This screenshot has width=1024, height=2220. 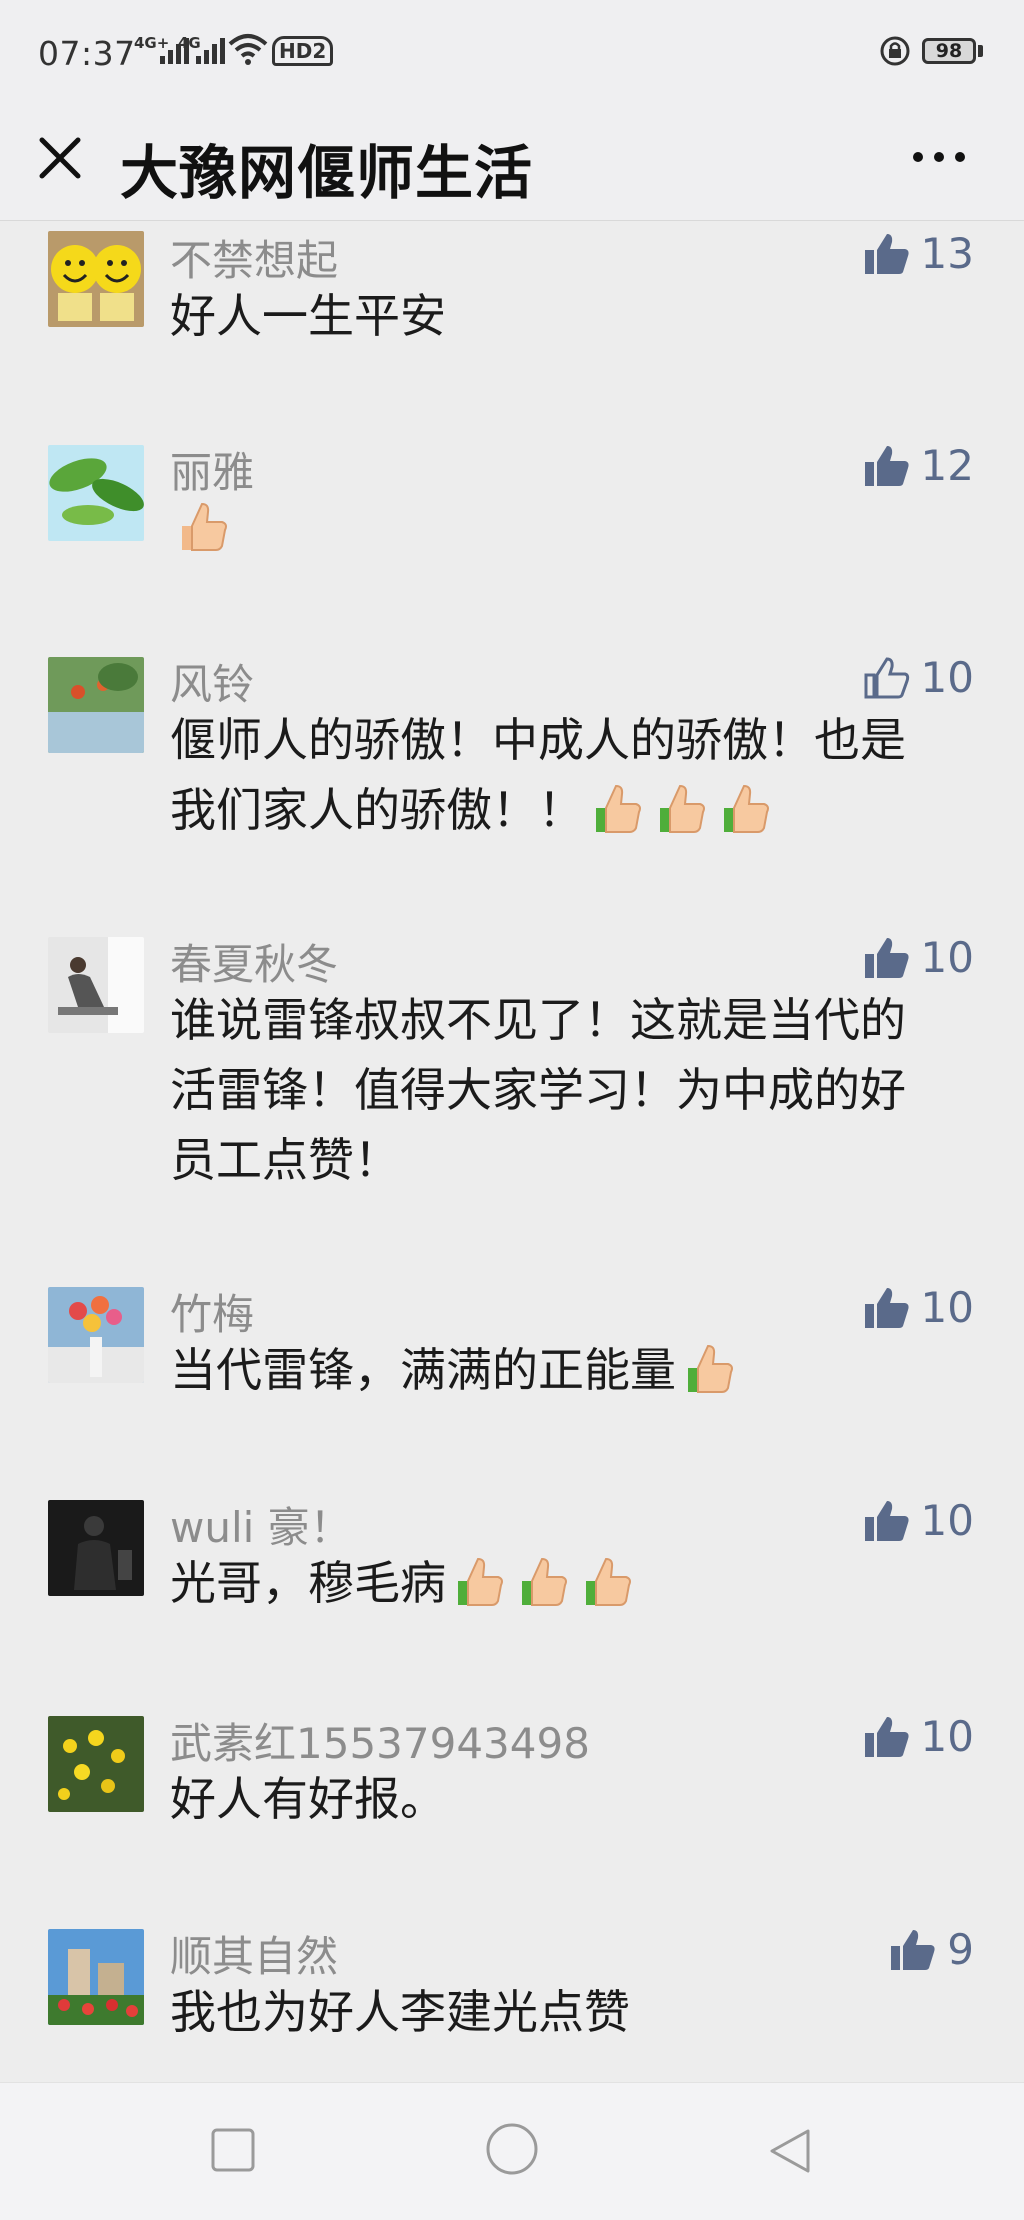 I want to click on wifi-icon, so click(x=248, y=49).